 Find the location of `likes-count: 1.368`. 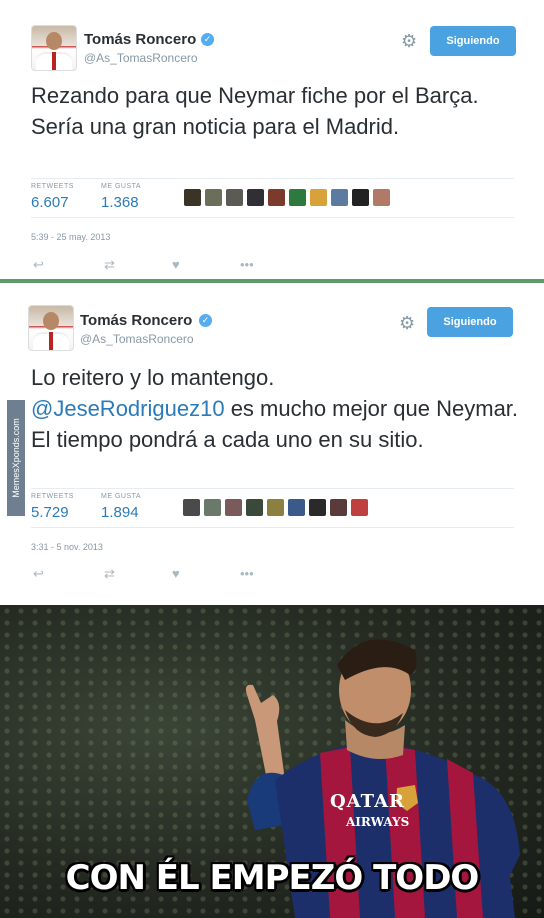

likes-count: 1.368 is located at coordinates (120, 202).